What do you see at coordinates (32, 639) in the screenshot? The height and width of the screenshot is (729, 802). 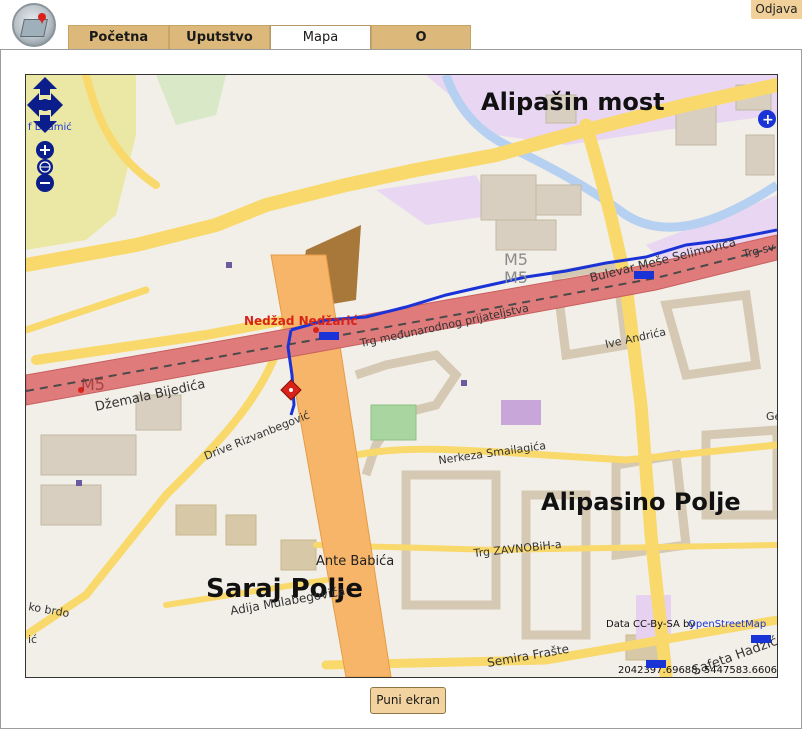 I see `label-ic: ić` at bounding box center [32, 639].